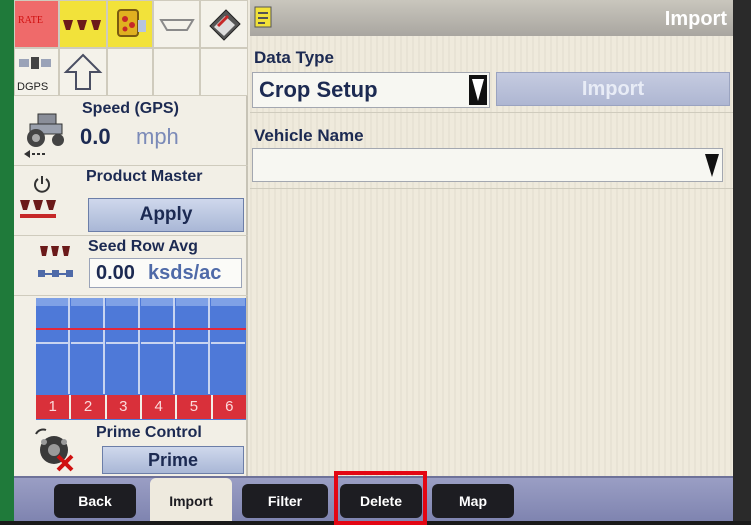 This screenshot has height=525, width=751. I want to click on planter-icon, so click(82, 25).